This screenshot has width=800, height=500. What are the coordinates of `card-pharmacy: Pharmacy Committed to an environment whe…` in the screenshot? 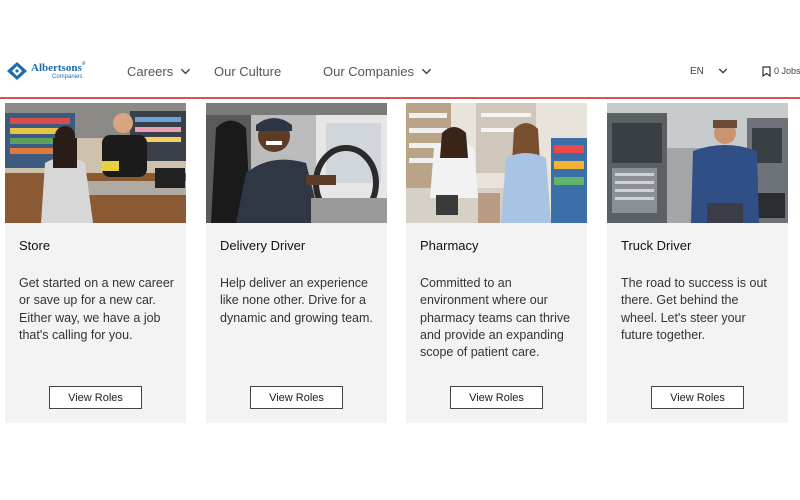 It's located at (496, 263).